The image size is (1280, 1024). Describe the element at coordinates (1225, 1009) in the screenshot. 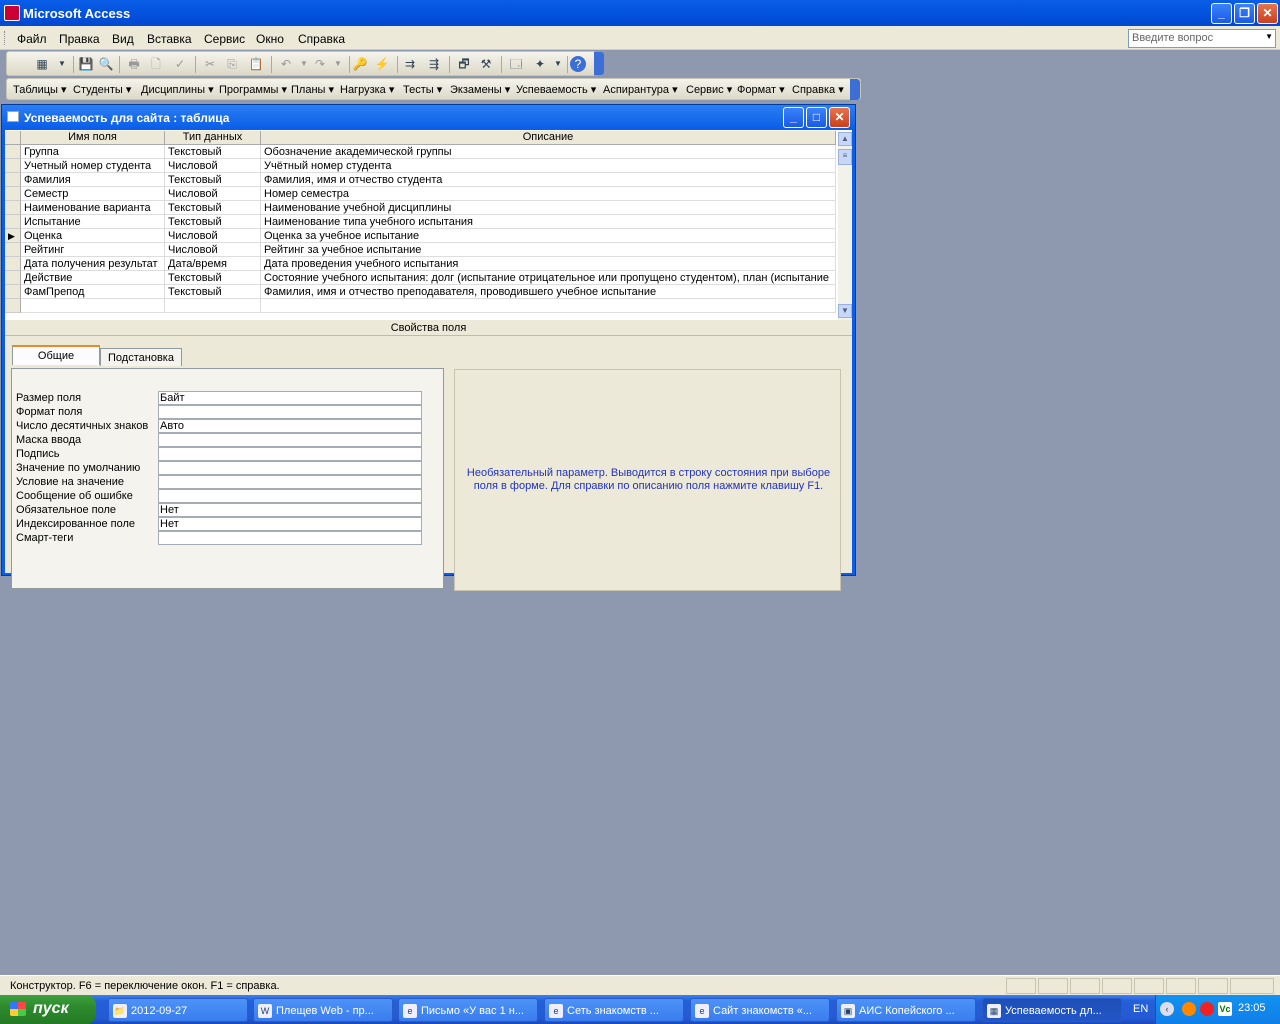

I see `vc-tray-icon: Vc` at that location.